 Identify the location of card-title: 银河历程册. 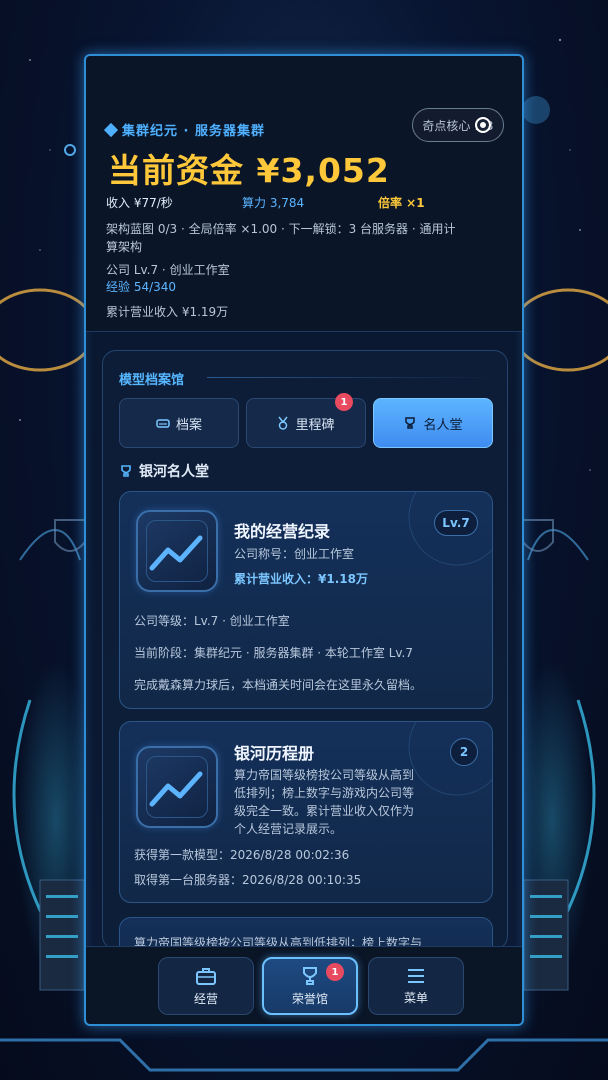
(274, 753).